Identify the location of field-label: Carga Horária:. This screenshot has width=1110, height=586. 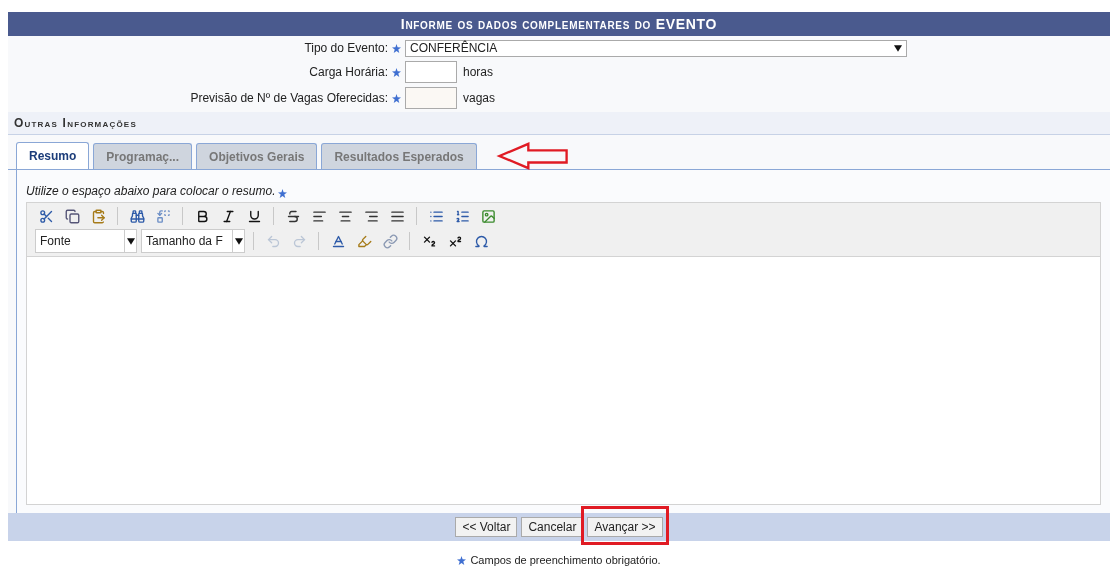
(348, 72).